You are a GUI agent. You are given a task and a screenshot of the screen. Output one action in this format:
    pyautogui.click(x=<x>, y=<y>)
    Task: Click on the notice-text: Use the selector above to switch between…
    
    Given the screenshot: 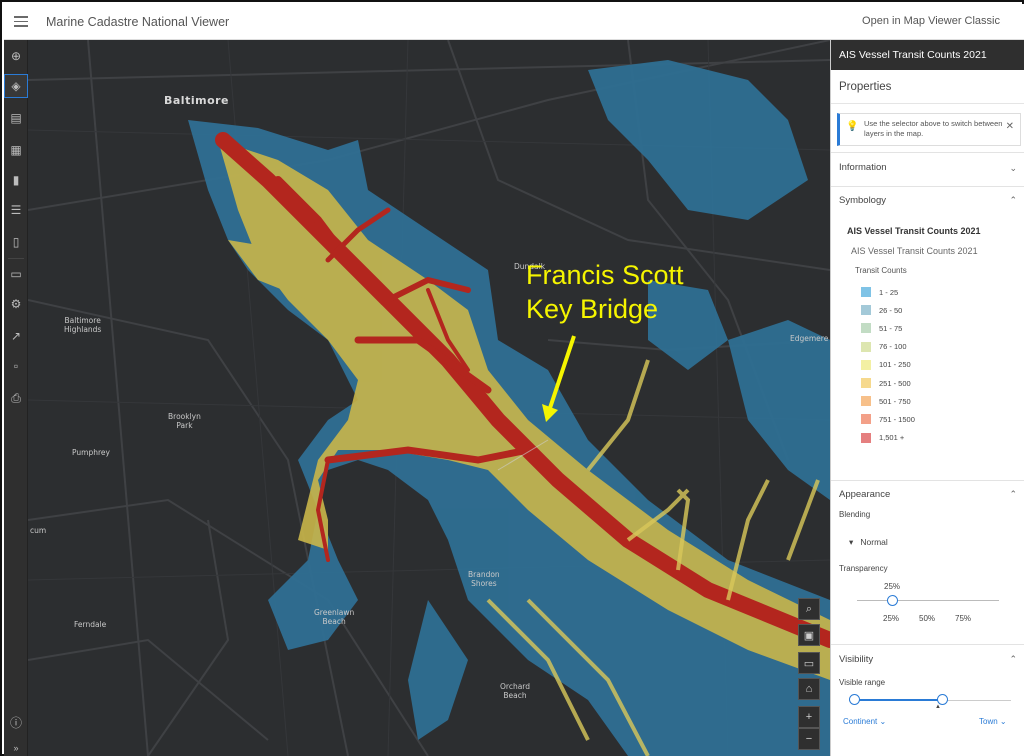 What is the action you would take?
    pyautogui.click(x=933, y=128)
    